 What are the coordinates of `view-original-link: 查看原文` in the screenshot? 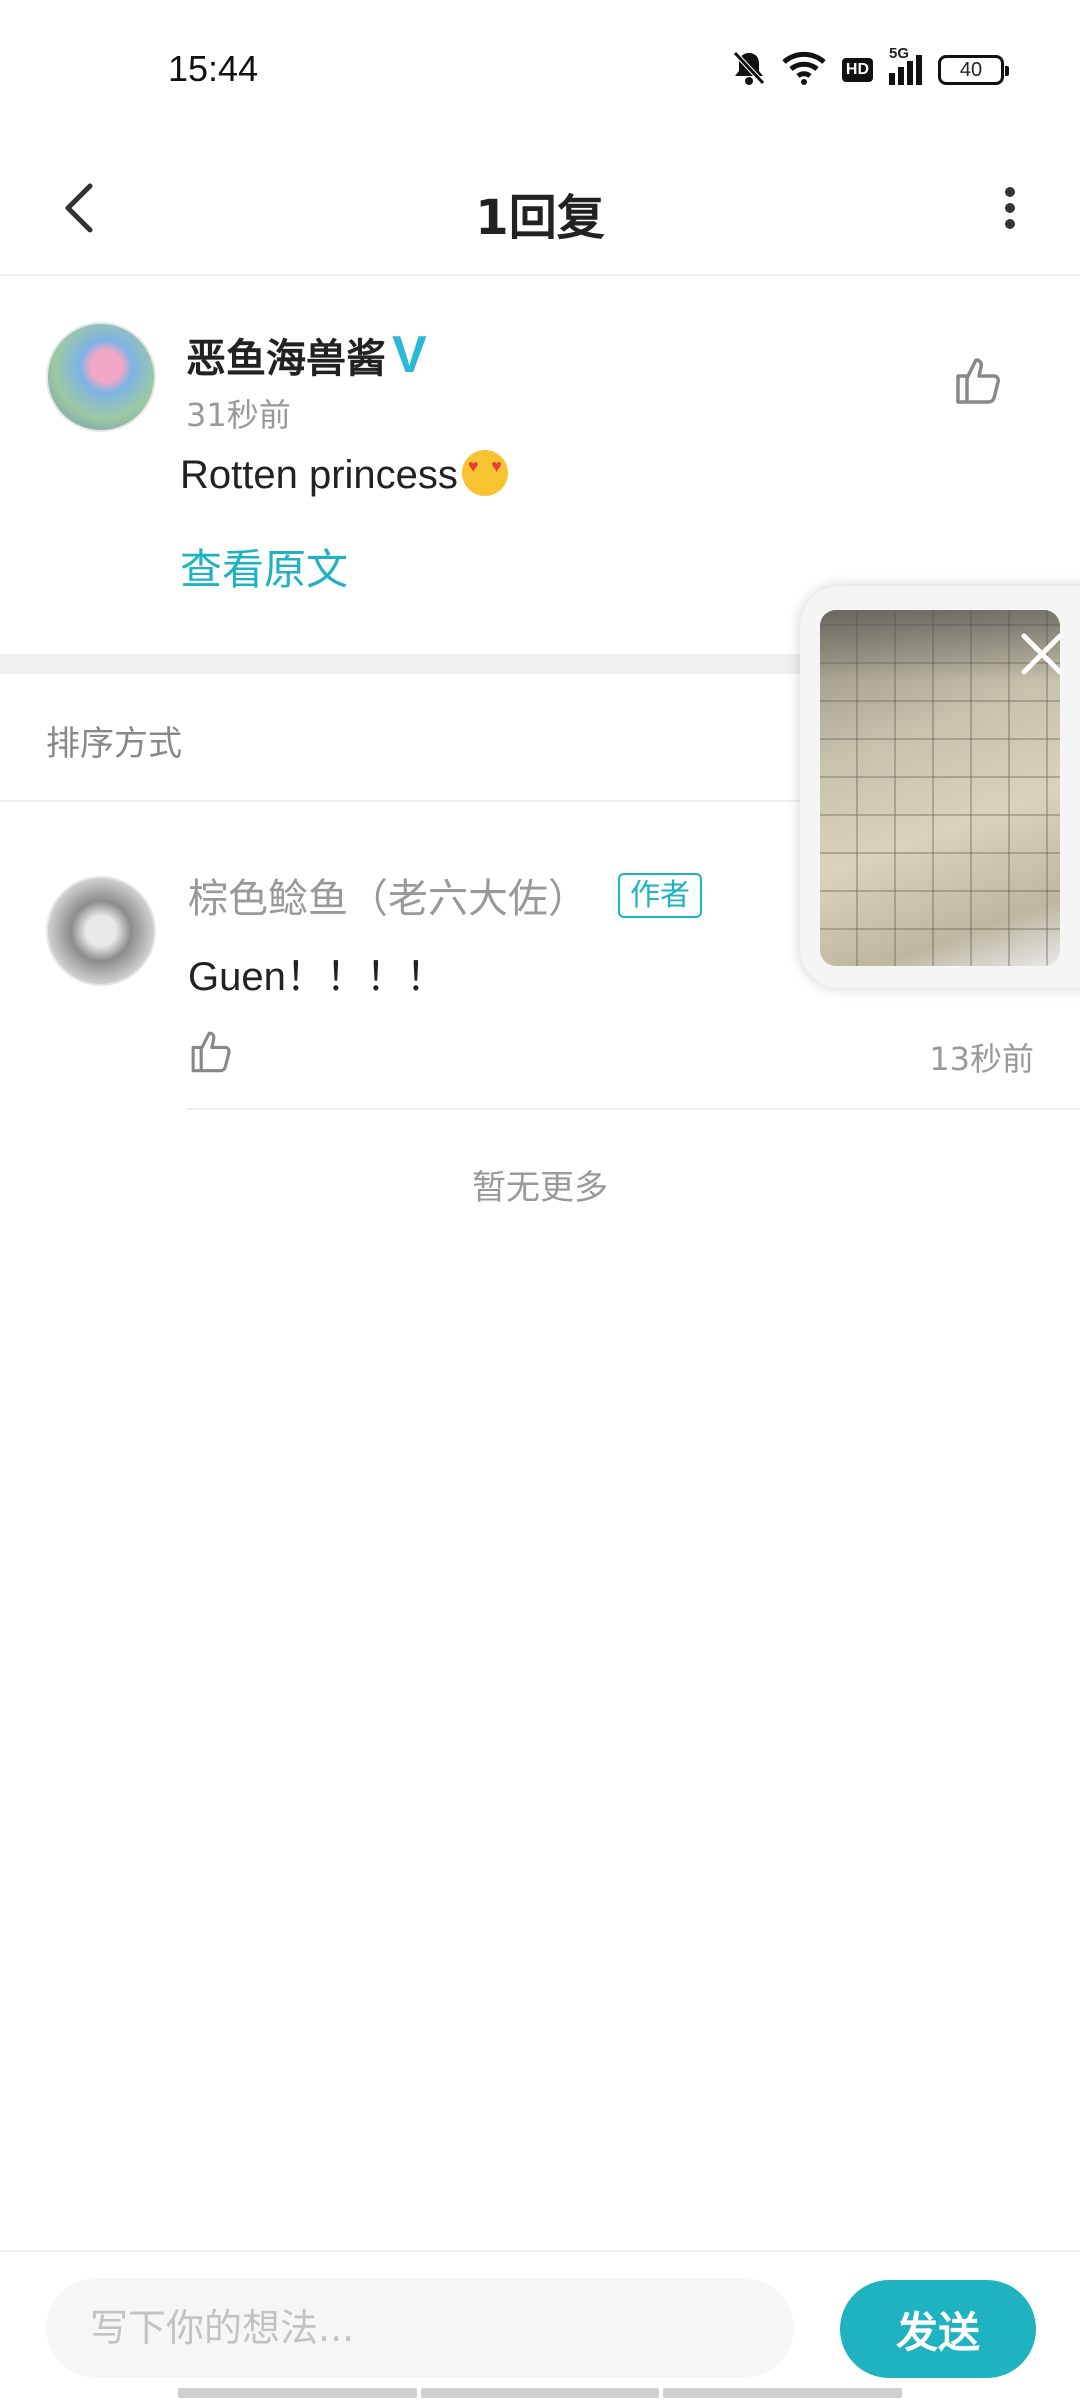 It's located at (264, 566).